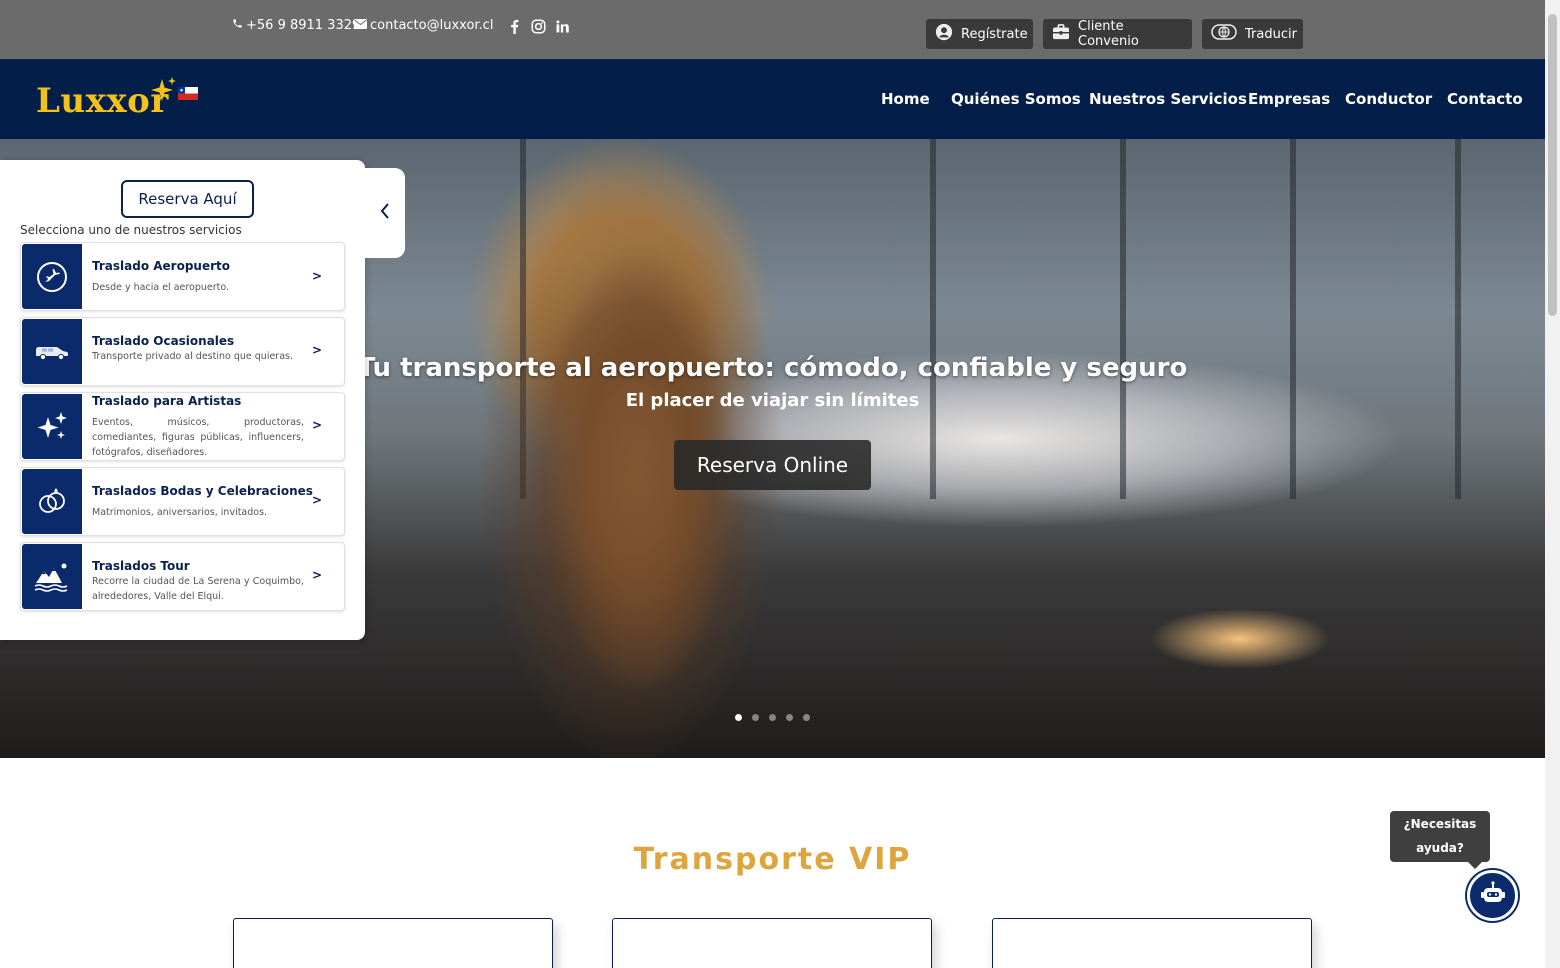  What do you see at coordinates (538, 26) in the screenshot?
I see `instagram-icon` at bounding box center [538, 26].